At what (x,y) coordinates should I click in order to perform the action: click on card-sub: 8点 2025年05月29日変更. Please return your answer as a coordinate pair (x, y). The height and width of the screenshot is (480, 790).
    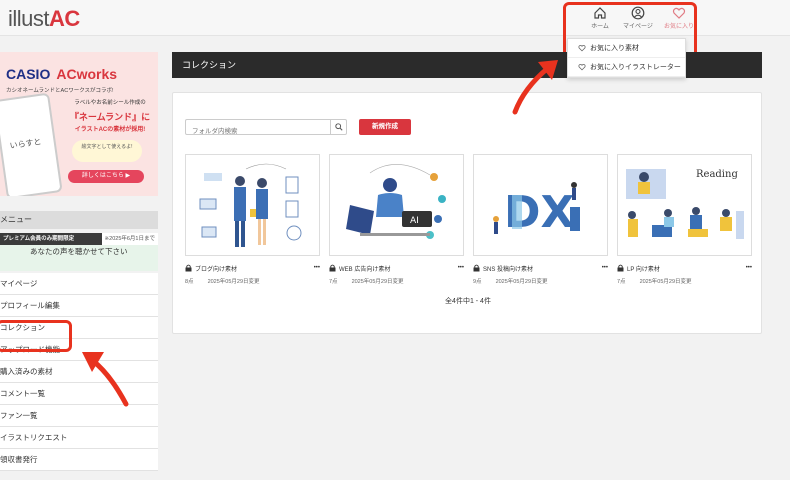
    Looking at the image, I should click on (252, 281).